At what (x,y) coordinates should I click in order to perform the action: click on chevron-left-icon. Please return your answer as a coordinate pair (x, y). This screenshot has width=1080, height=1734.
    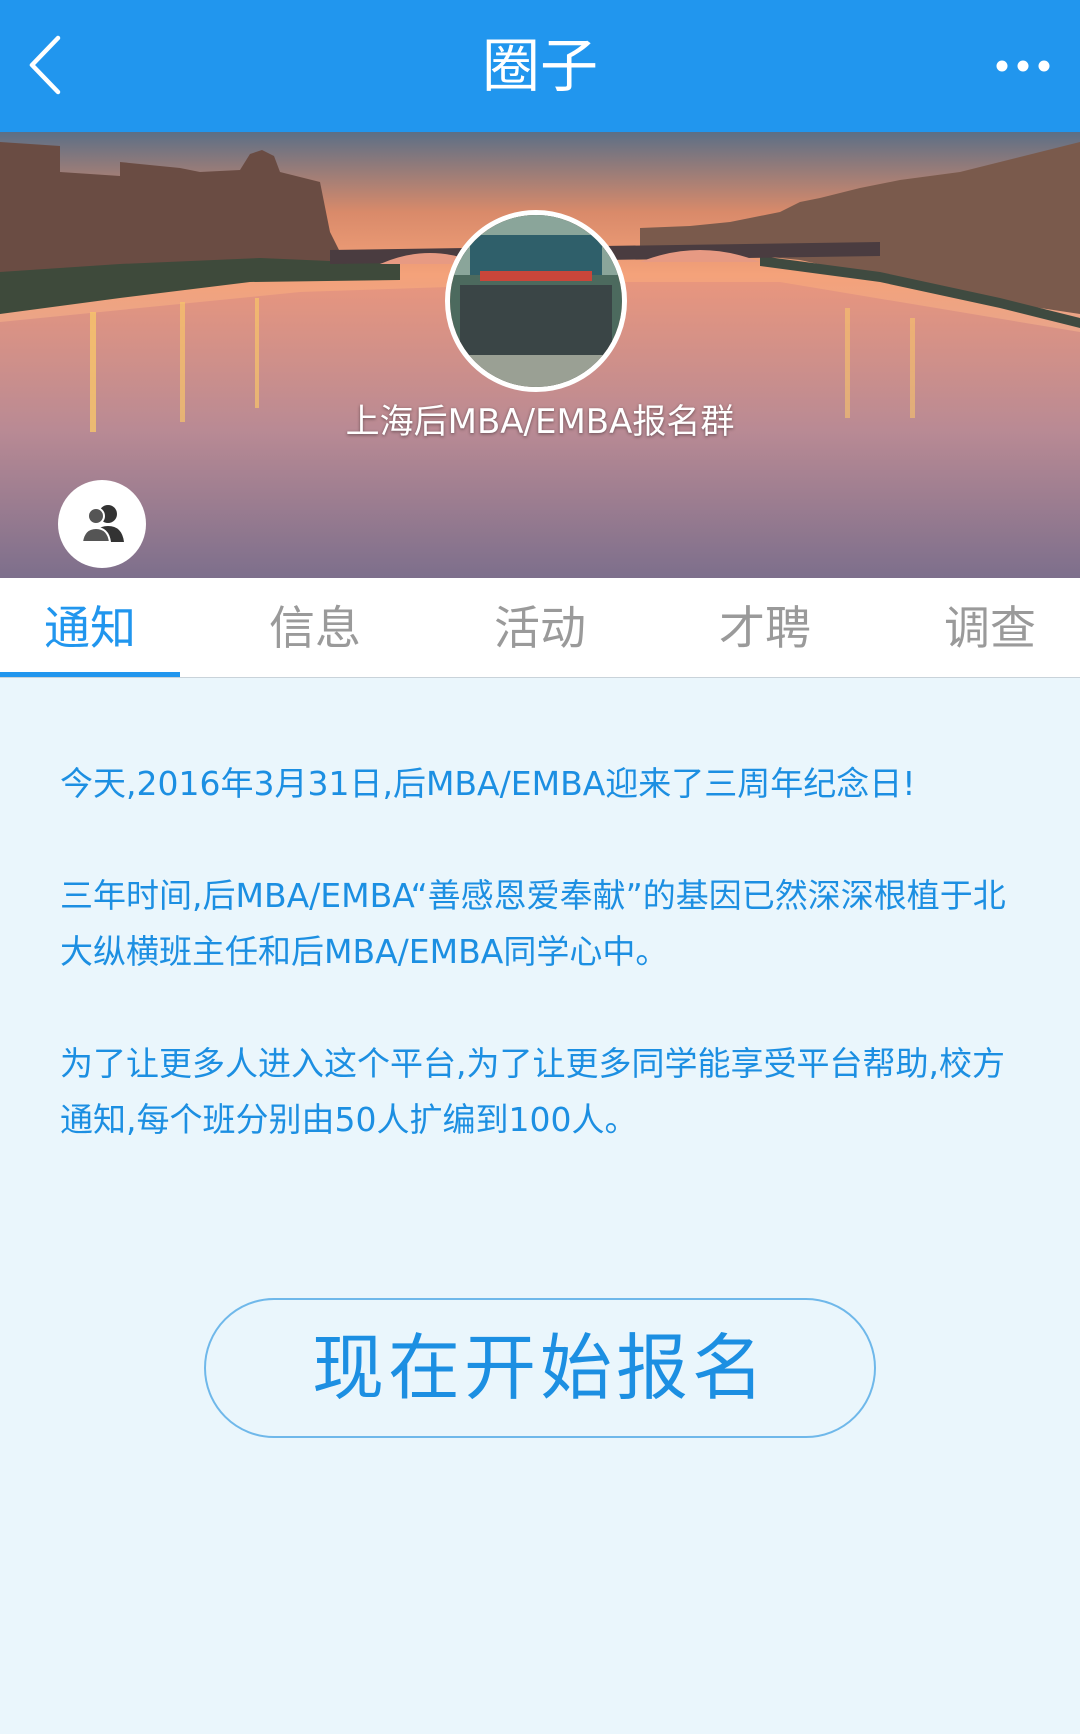
    Looking at the image, I should click on (45, 65).